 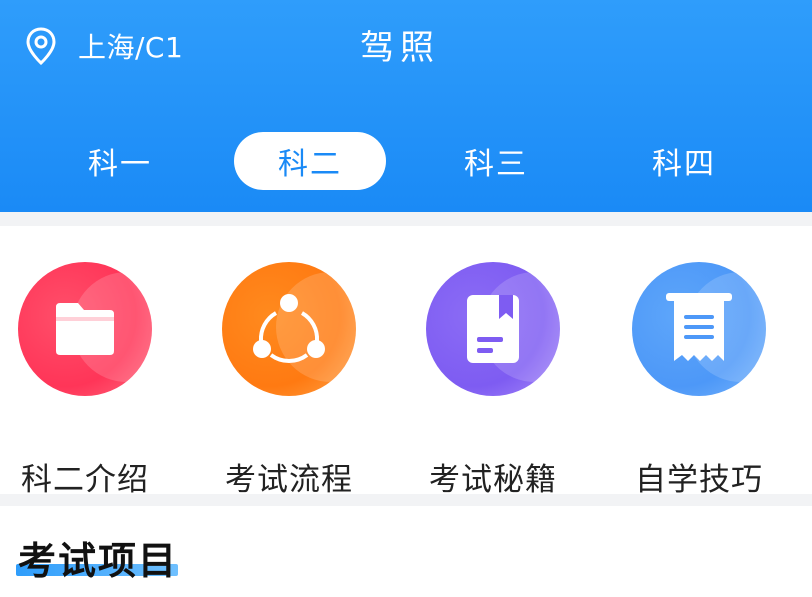 I want to click on folder-icon, so click(x=85, y=329).